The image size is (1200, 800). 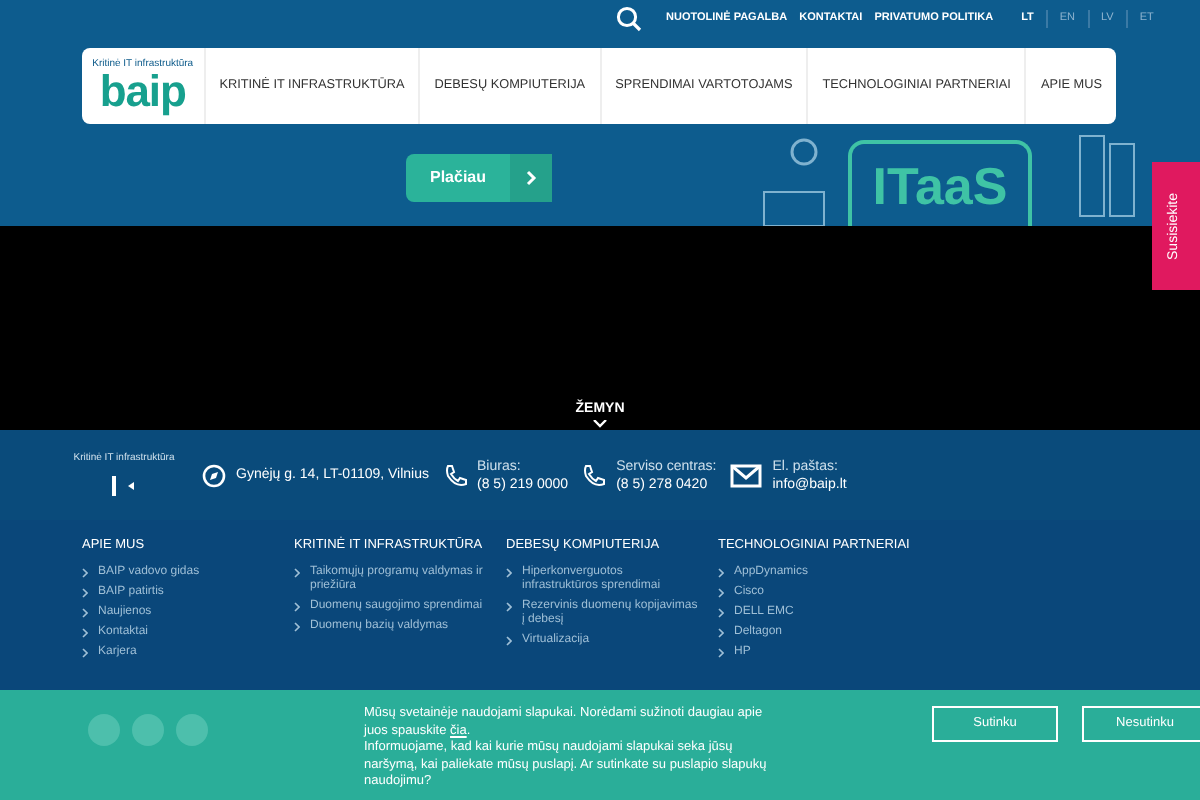 What do you see at coordinates (746, 475) in the screenshot?
I see `mail-icon` at bounding box center [746, 475].